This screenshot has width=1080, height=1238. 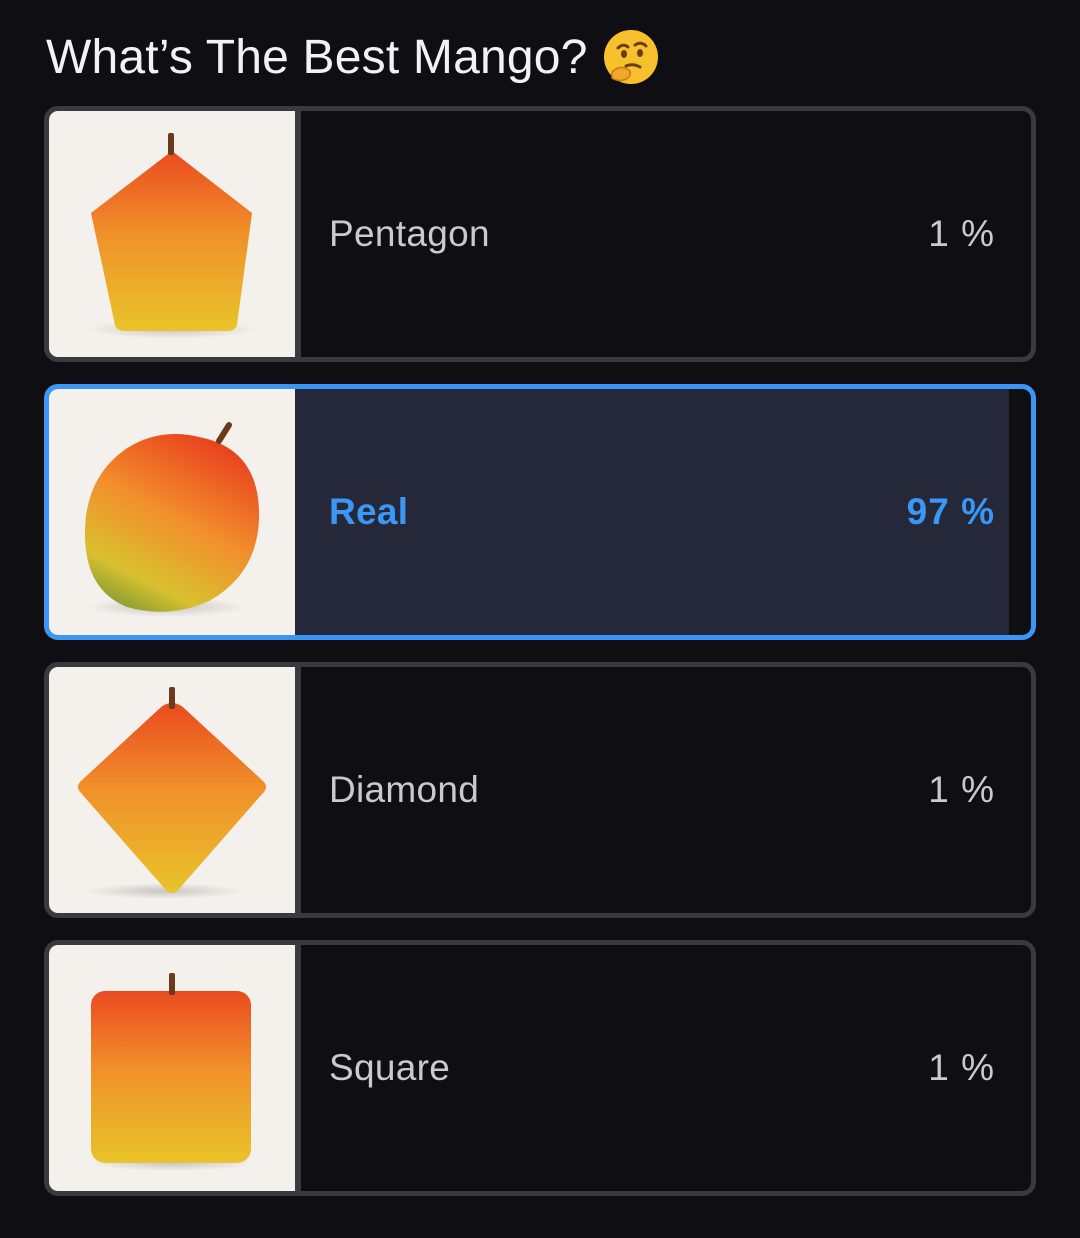 I want to click on diamond-mango-image, so click(x=172, y=790).